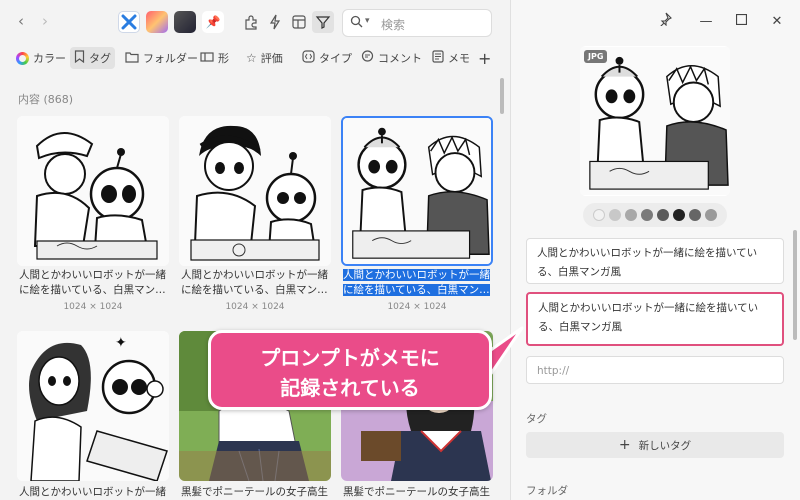 The height and width of the screenshot is (500, 800). Describe the element at coordinates (308, 58) in the screenshot. I see `file-type-icon` at that location.